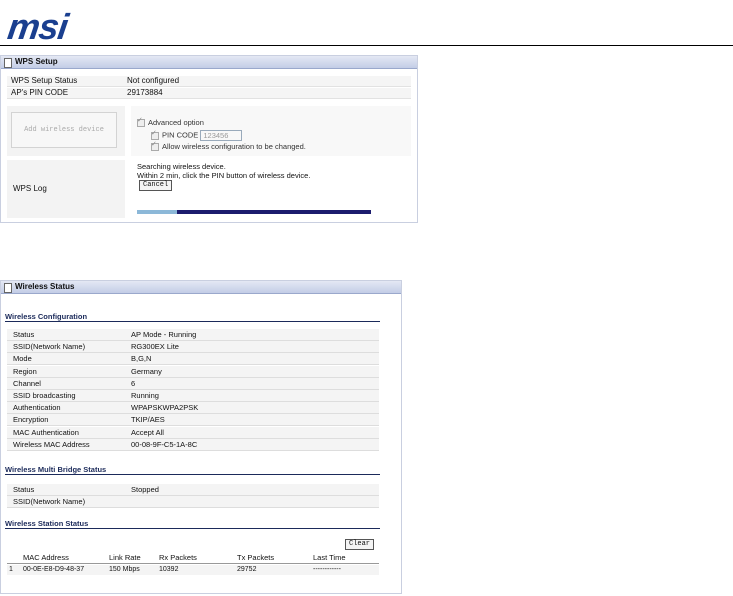  What do you see at coordinates (209, 93) in the screenshot?
I see `ap-pin-row: AP's PIN CODE 29173884` at bounding box center [209, 93].